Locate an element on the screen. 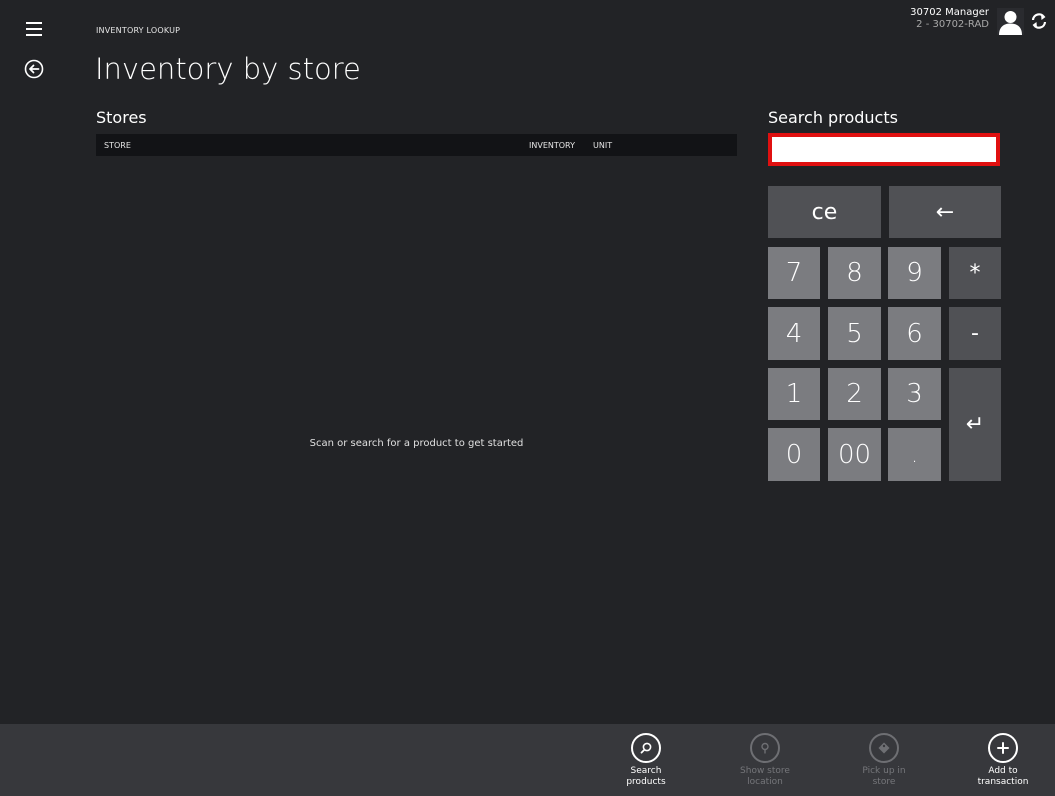  key-2: 2 is located at coordinates (854, 394).